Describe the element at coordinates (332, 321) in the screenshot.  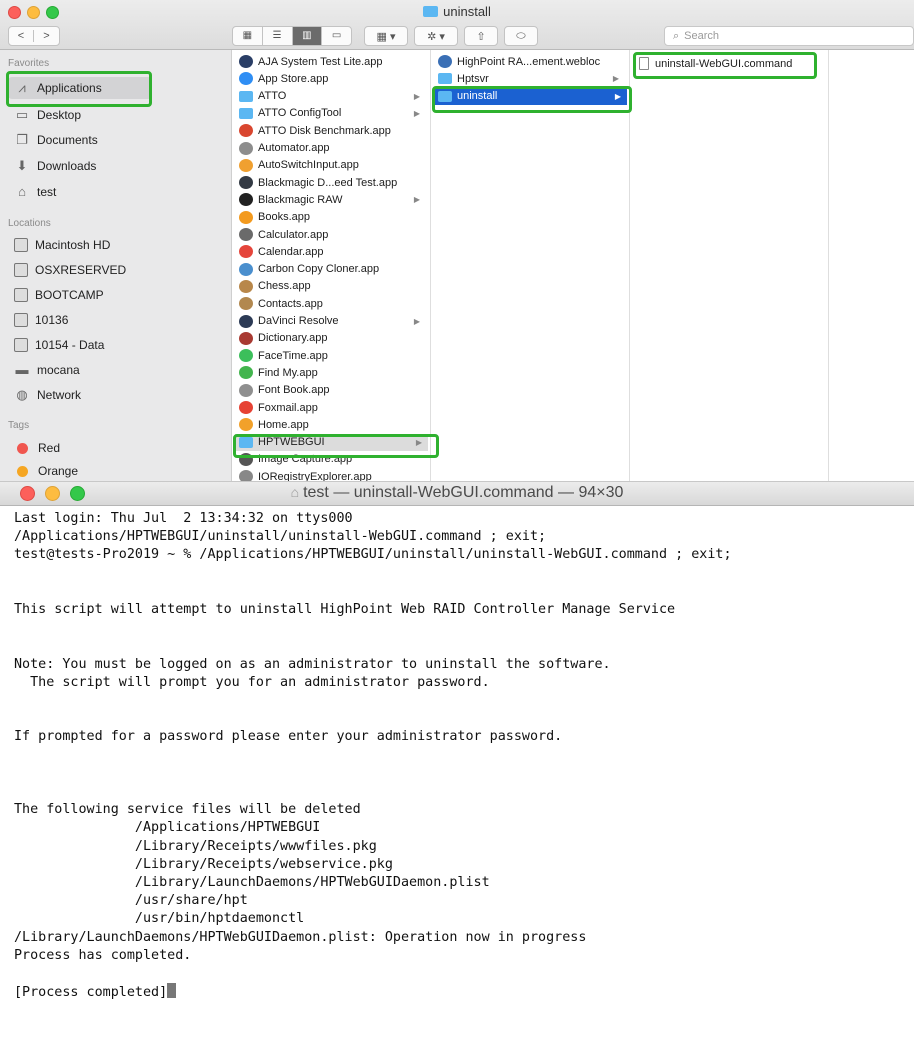
I see `file-list-item: DaVinci Resolve ▶` at that location.